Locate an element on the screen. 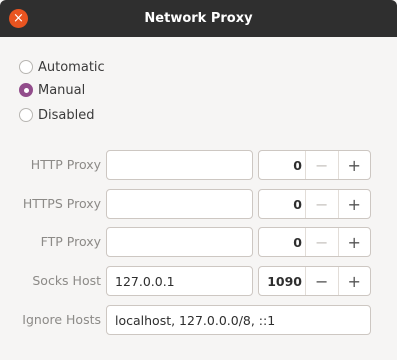 The image size is (397, 360). ftp-proxy-label: FTP Proxy is located at coordinates (70, 241).